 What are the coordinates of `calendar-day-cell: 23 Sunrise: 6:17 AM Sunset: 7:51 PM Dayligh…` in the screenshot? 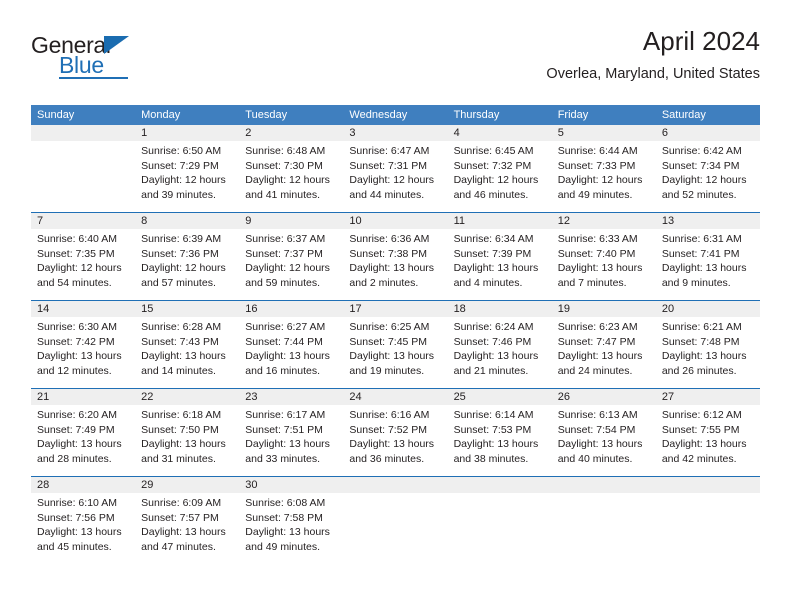 It's located at (291, 432).